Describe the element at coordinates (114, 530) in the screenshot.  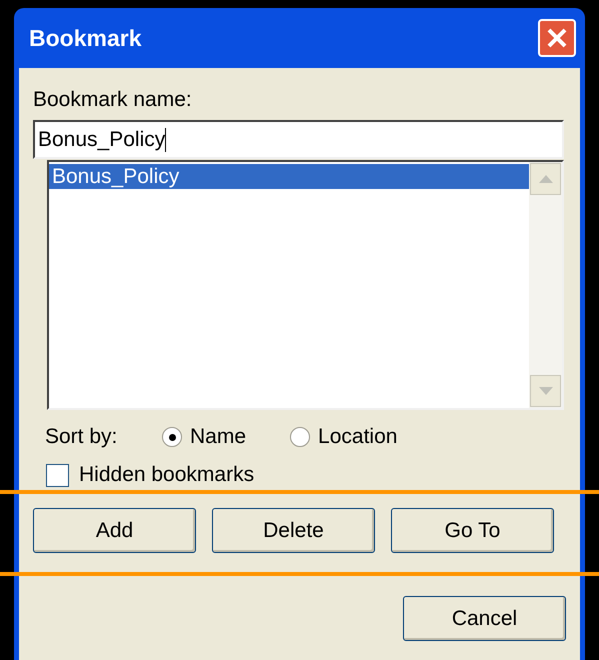
I see `dialog-button: Add` at that location.